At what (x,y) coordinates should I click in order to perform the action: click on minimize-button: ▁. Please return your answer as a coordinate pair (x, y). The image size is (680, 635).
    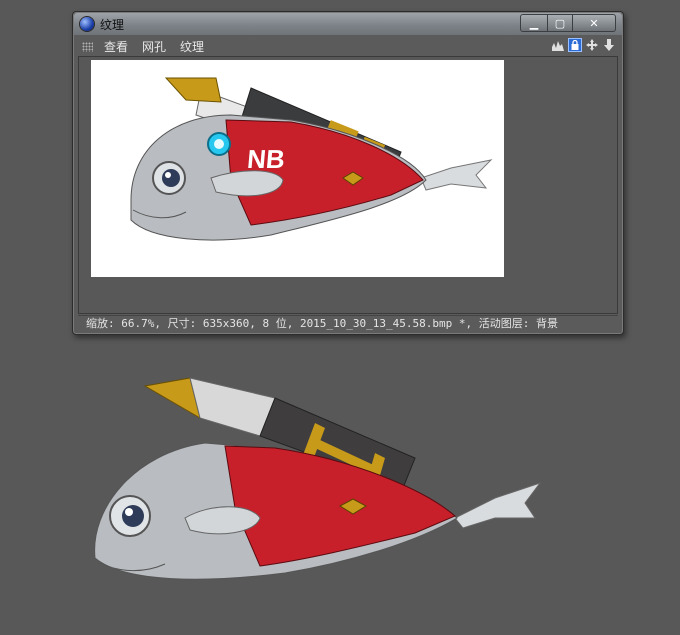
    Looking at the image, I should click on (534, 23).